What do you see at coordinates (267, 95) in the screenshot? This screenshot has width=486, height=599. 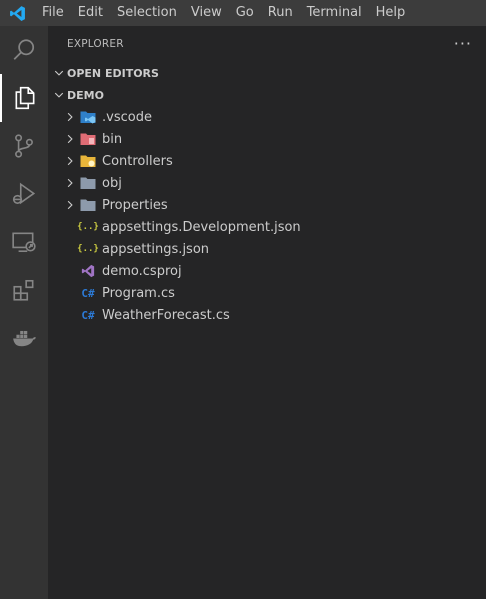 I see `project-section: DEMO` at bounding box center [267, 95].